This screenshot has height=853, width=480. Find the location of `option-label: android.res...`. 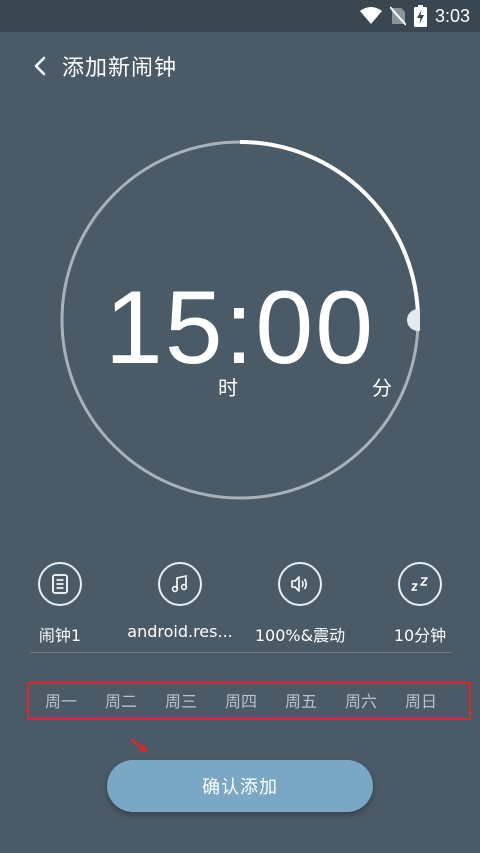

option-label: android.res... is located at coordinates (180, 631).